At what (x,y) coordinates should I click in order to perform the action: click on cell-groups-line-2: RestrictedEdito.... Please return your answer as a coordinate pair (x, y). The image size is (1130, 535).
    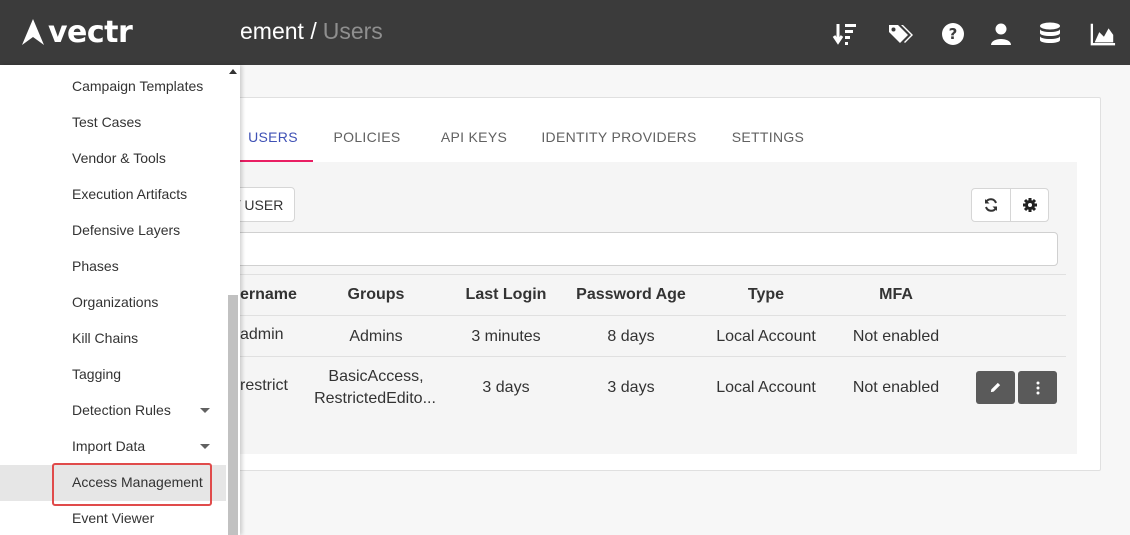
    Looking at the image, I should click on (375, 398).